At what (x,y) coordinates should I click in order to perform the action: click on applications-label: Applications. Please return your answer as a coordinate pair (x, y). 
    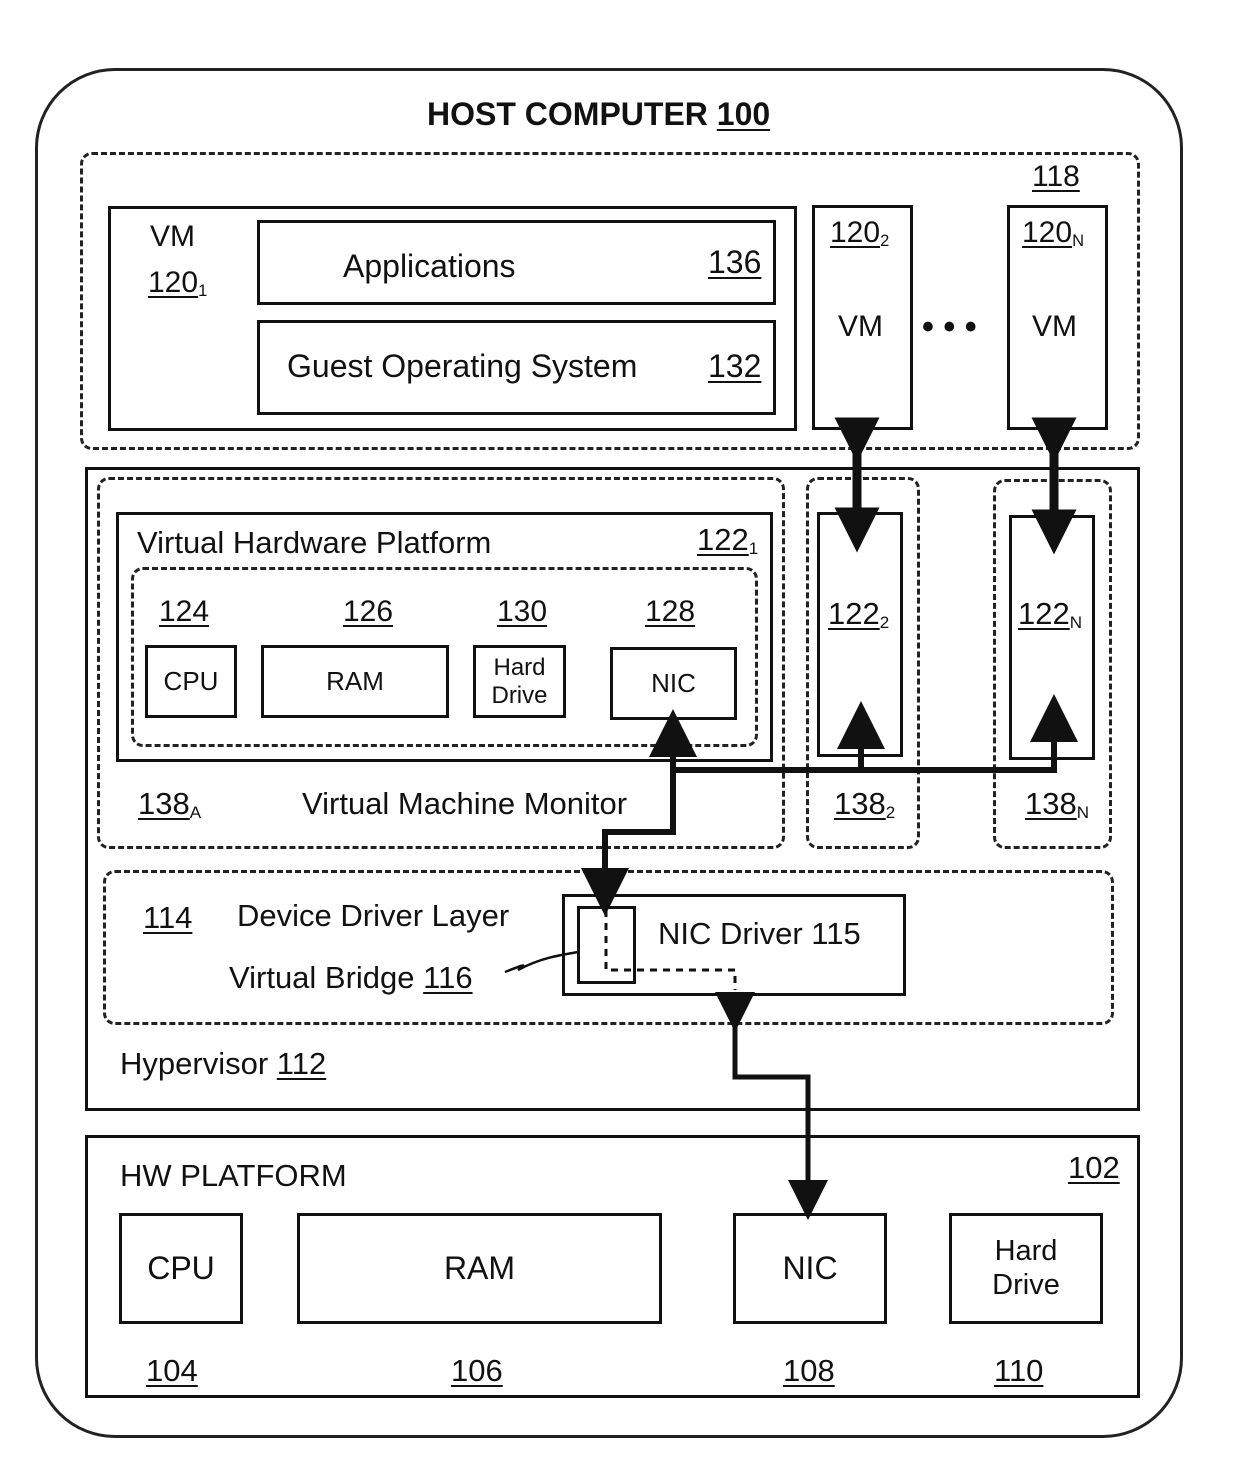
    Looking at the image, I should click on (429, 266).